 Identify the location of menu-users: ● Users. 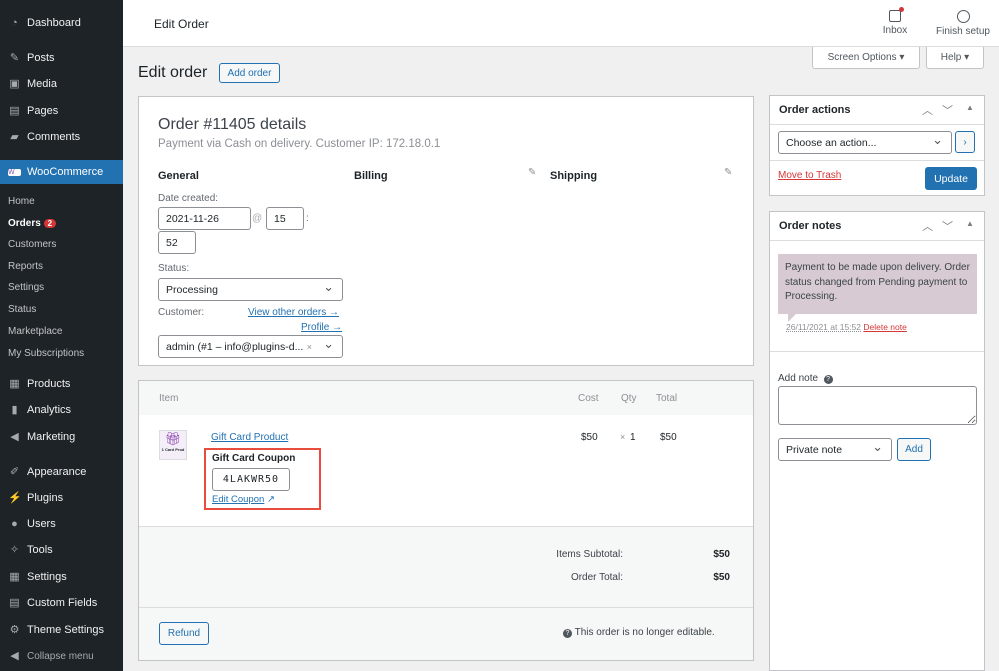
(61, 524).